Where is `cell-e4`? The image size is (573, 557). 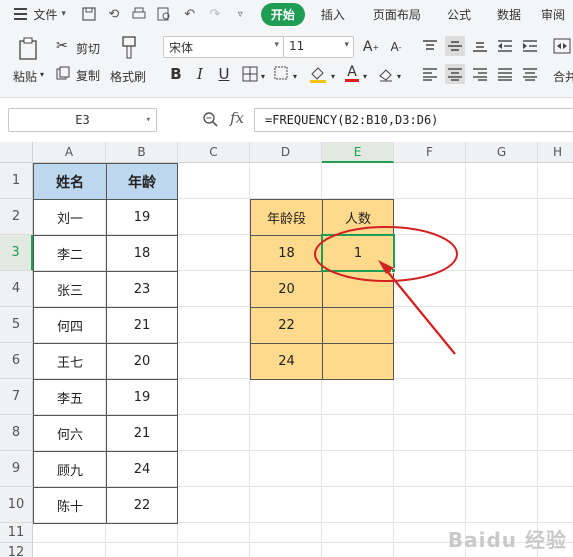
cell-e4 is located at coordinates (358, 289).